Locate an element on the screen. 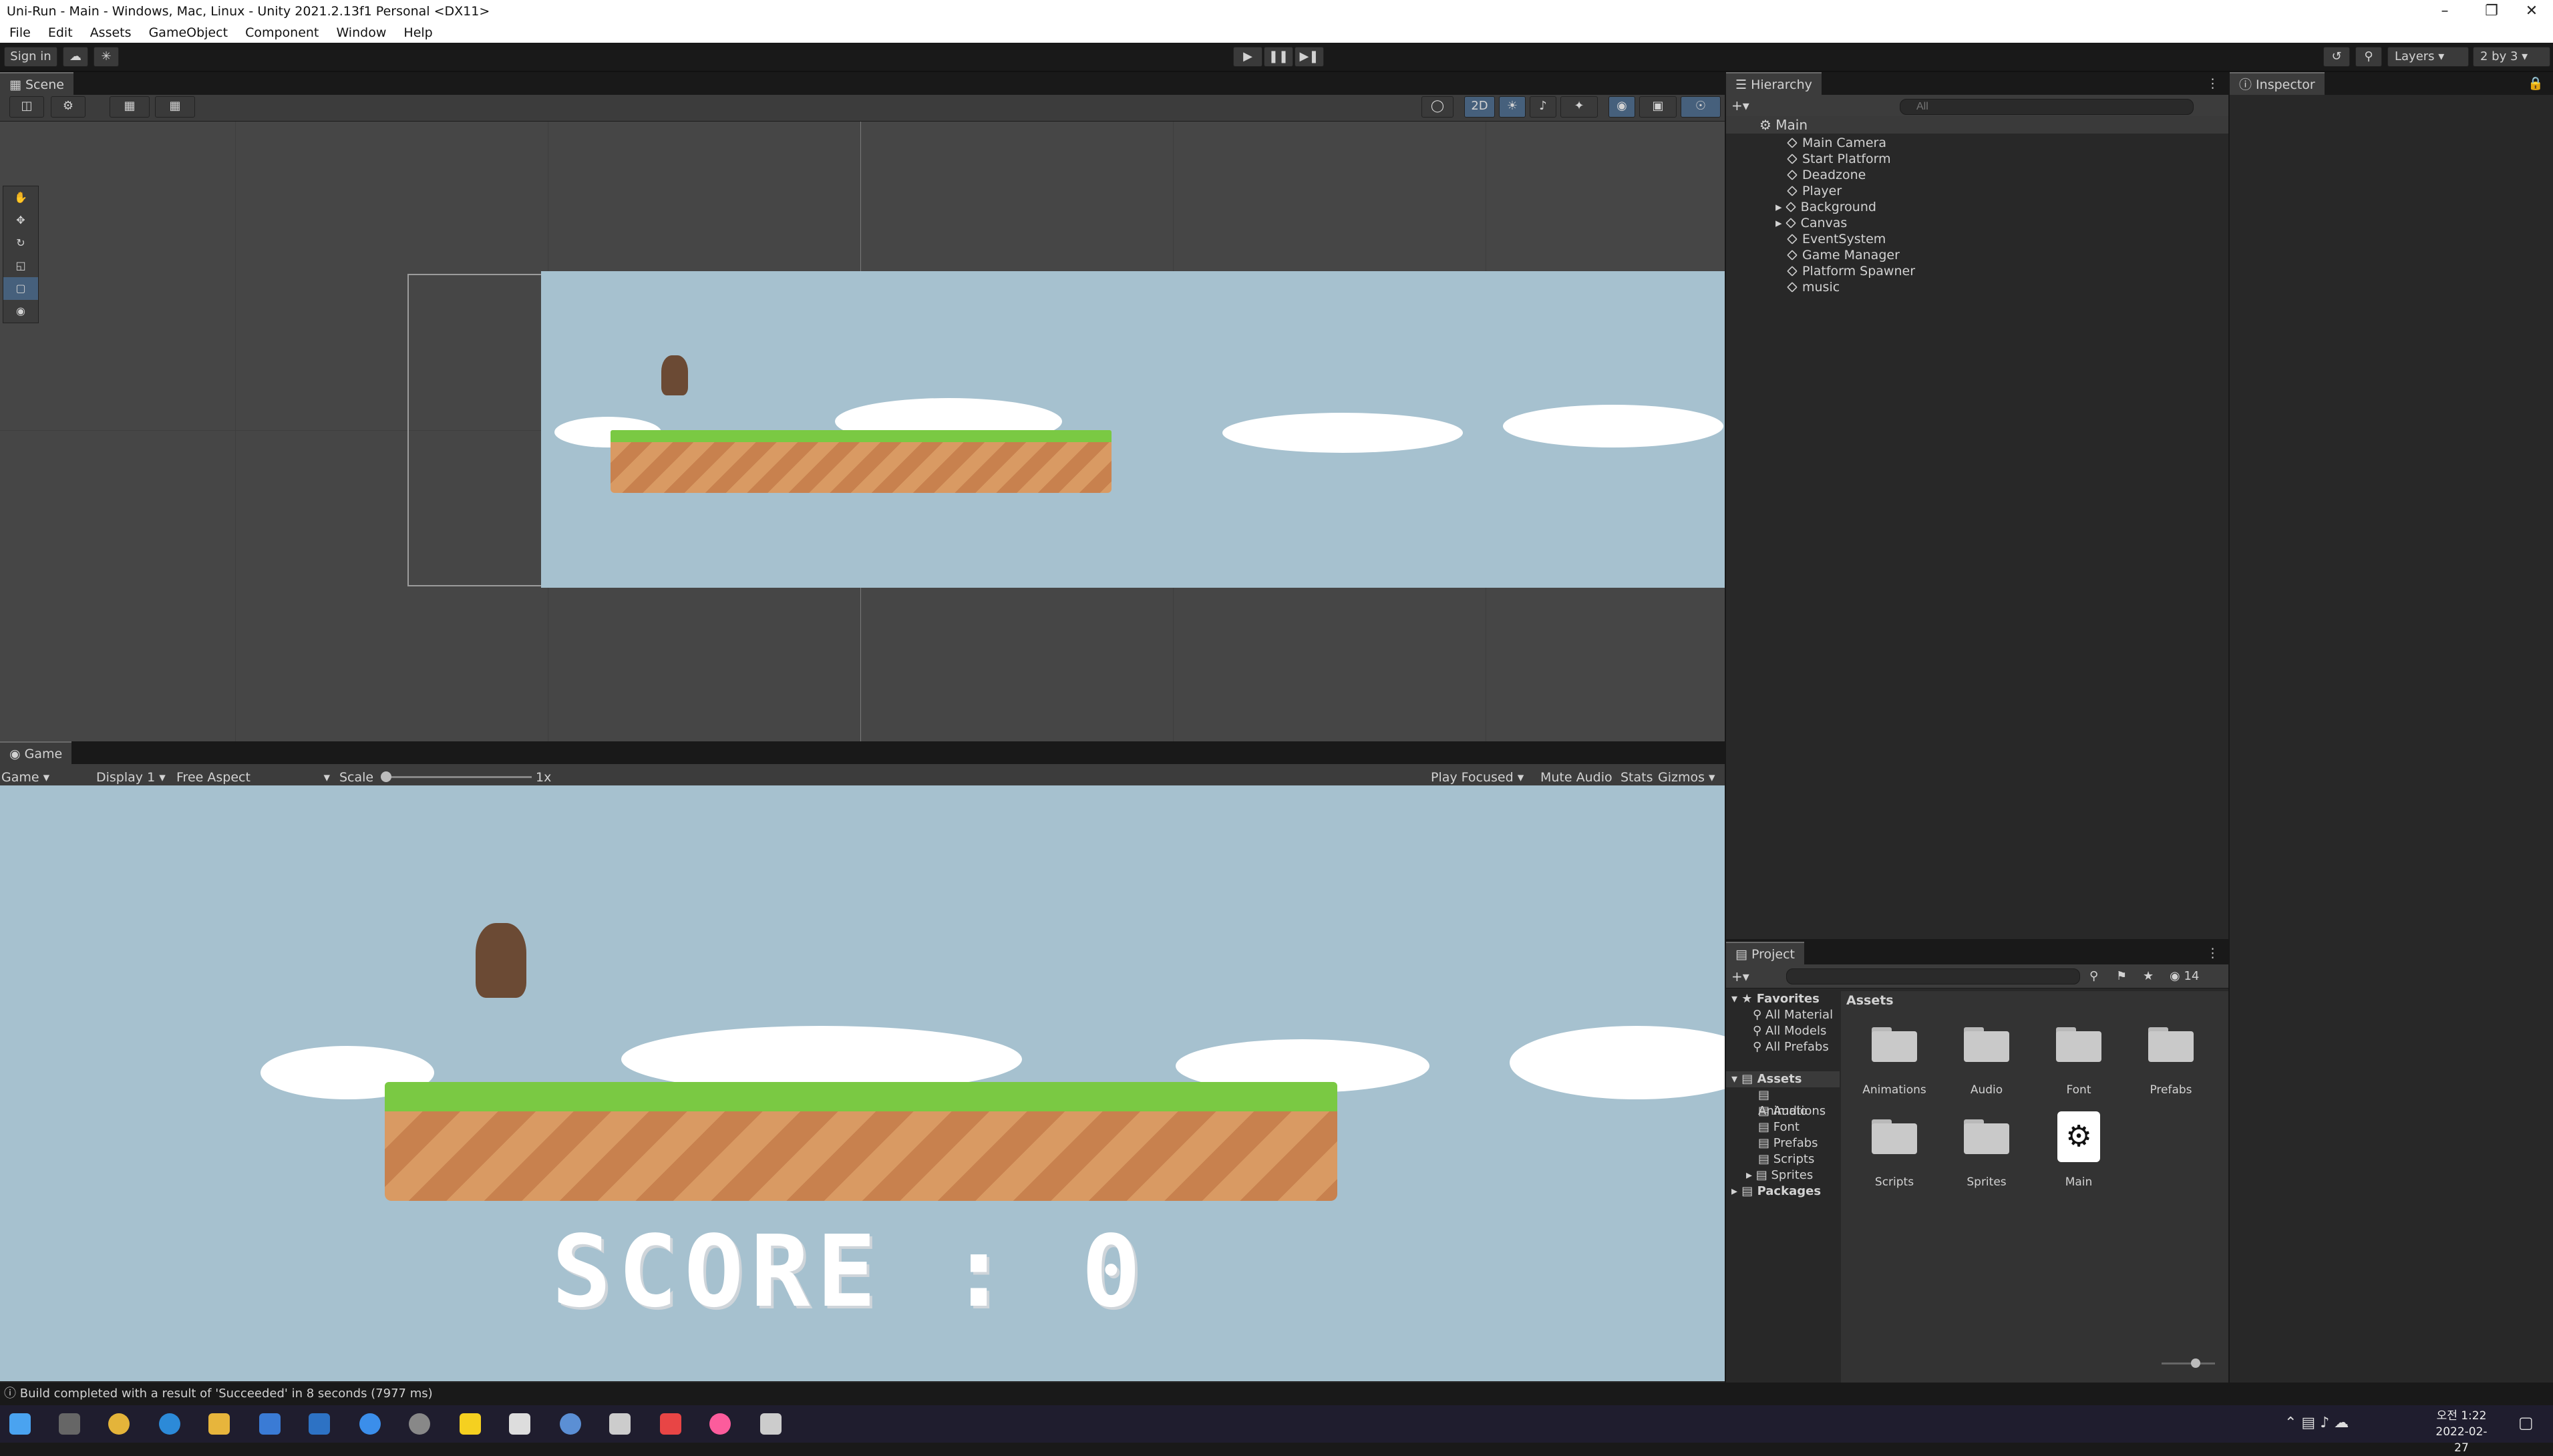 Image resolution: width=2553 pixels, height=1456 pixels. favorites-header: ▾ ★ Favorites is located at coordinates (1783, 999).